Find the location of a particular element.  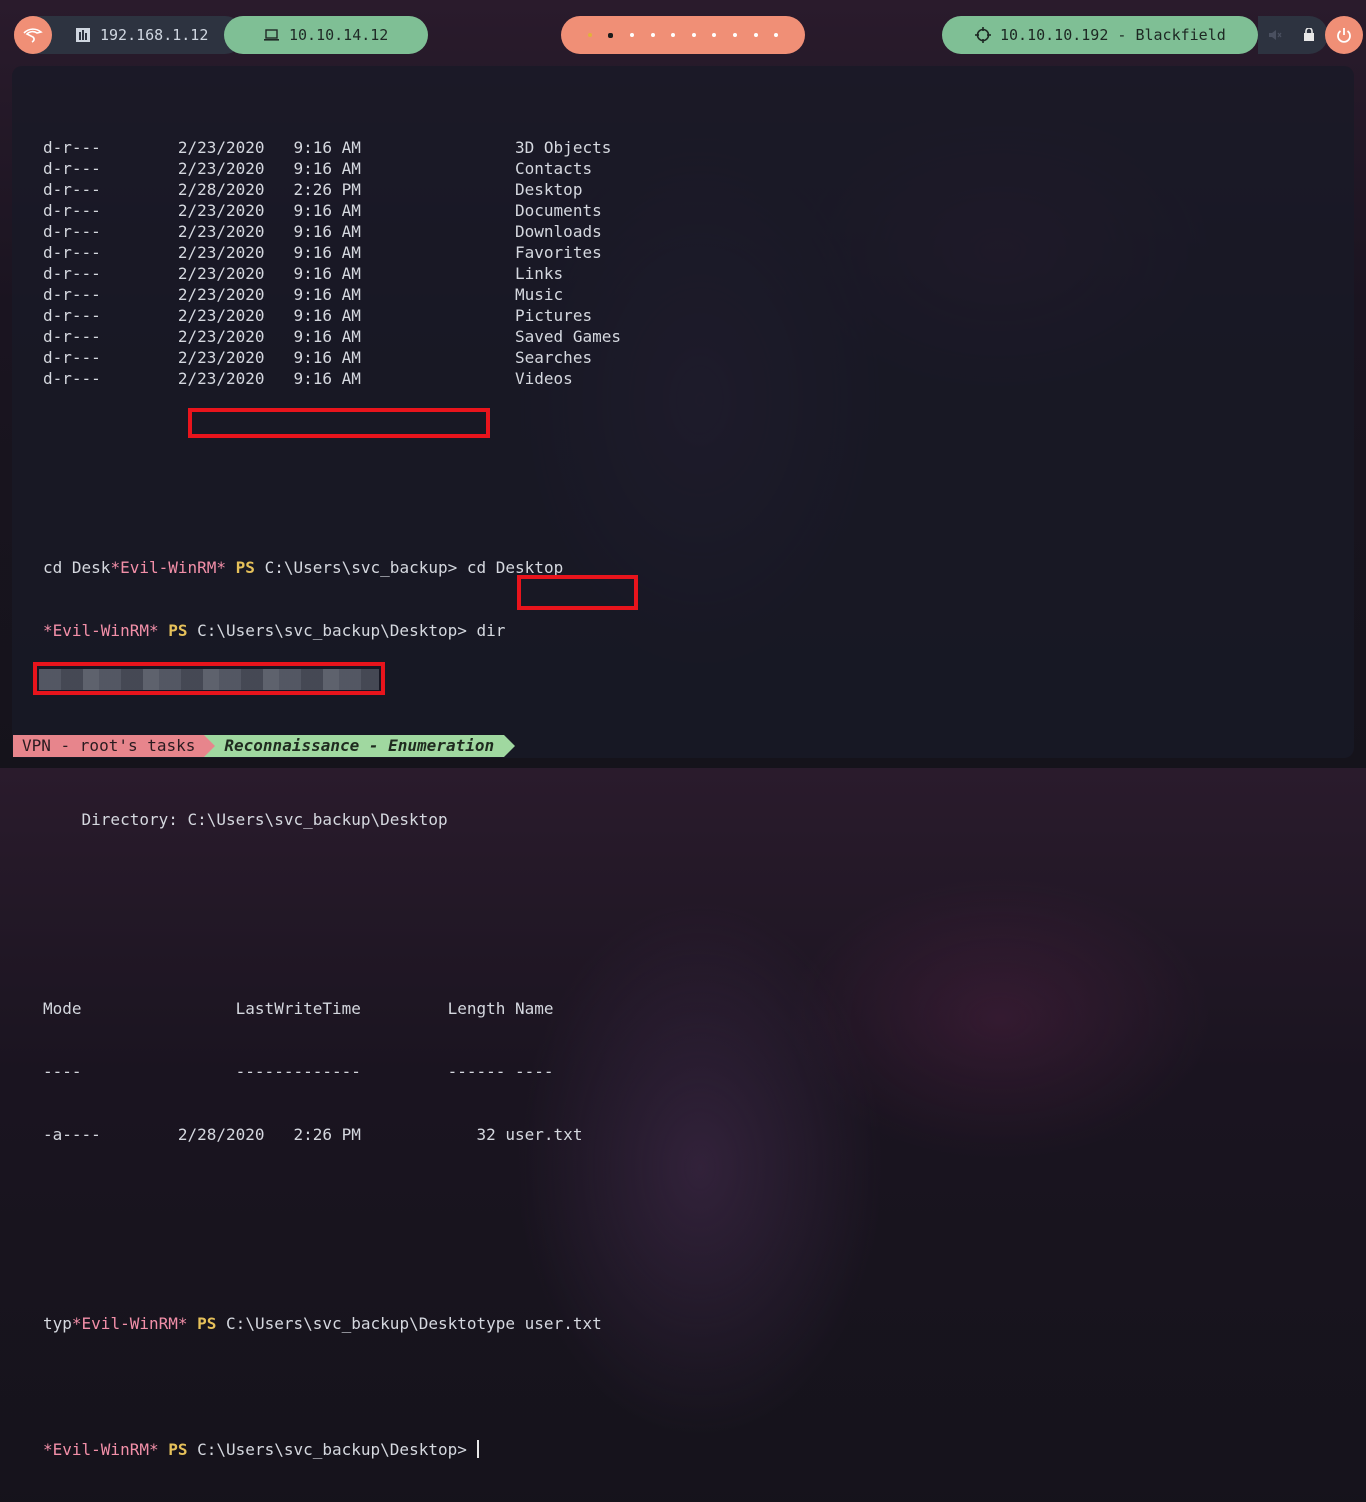

dir-listing-name: Links is located at coordinates (462, 273).